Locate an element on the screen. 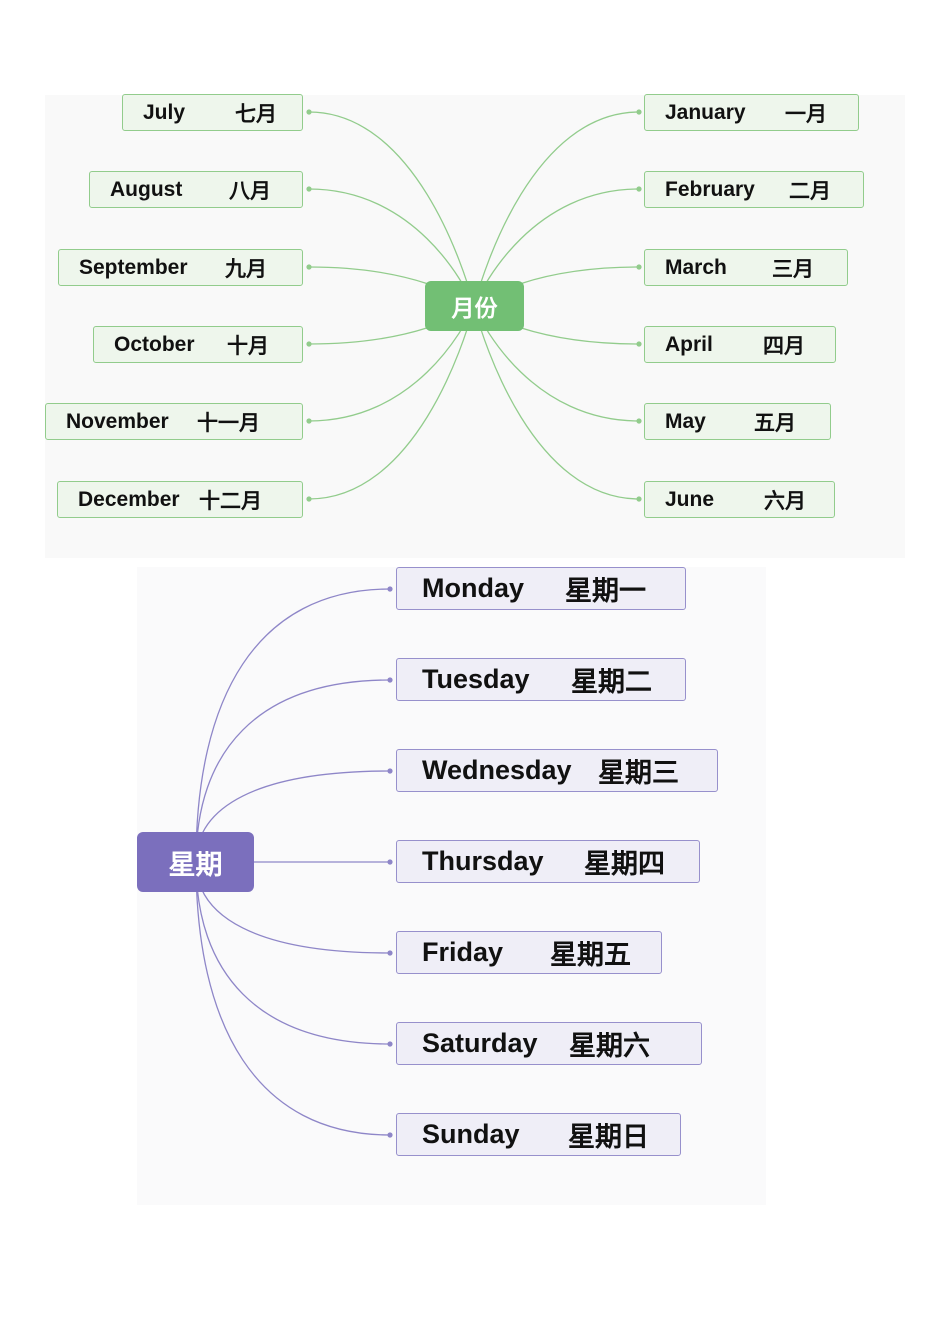  month-chinese-label: 十一月 is located at coordinates (228, 422).